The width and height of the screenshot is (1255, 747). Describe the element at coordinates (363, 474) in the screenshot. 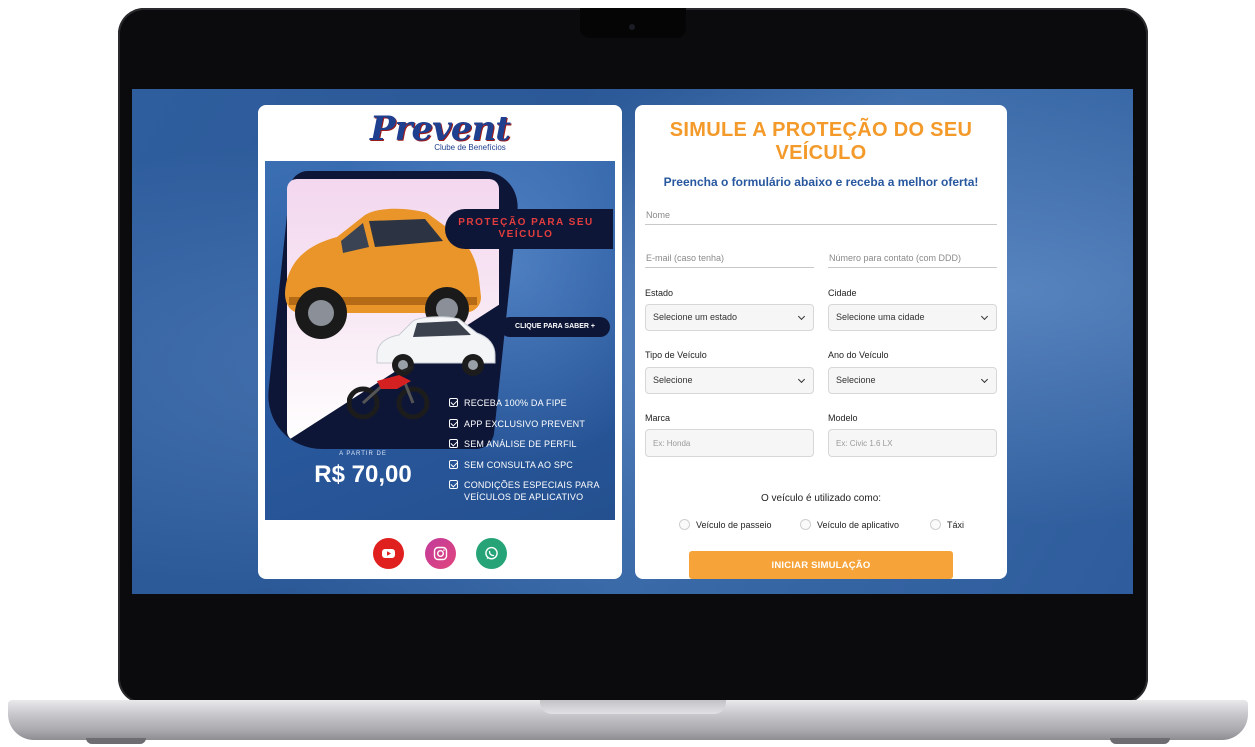

I see `price-value: R$ 70,00` at that location.